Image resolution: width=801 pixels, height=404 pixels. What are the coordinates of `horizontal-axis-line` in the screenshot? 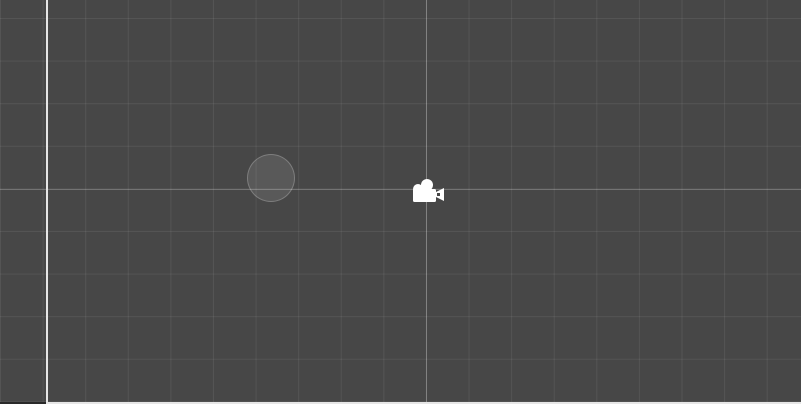 It's located at (400, 189).